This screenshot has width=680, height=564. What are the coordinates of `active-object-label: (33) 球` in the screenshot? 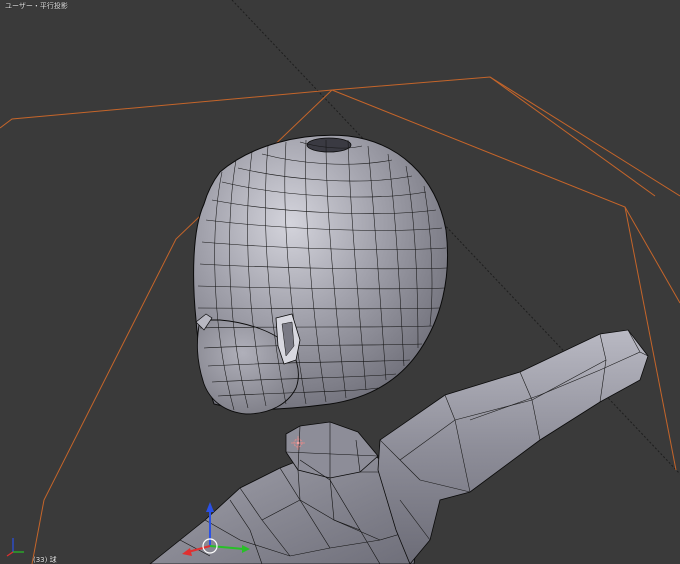 It's located at (45, 560).